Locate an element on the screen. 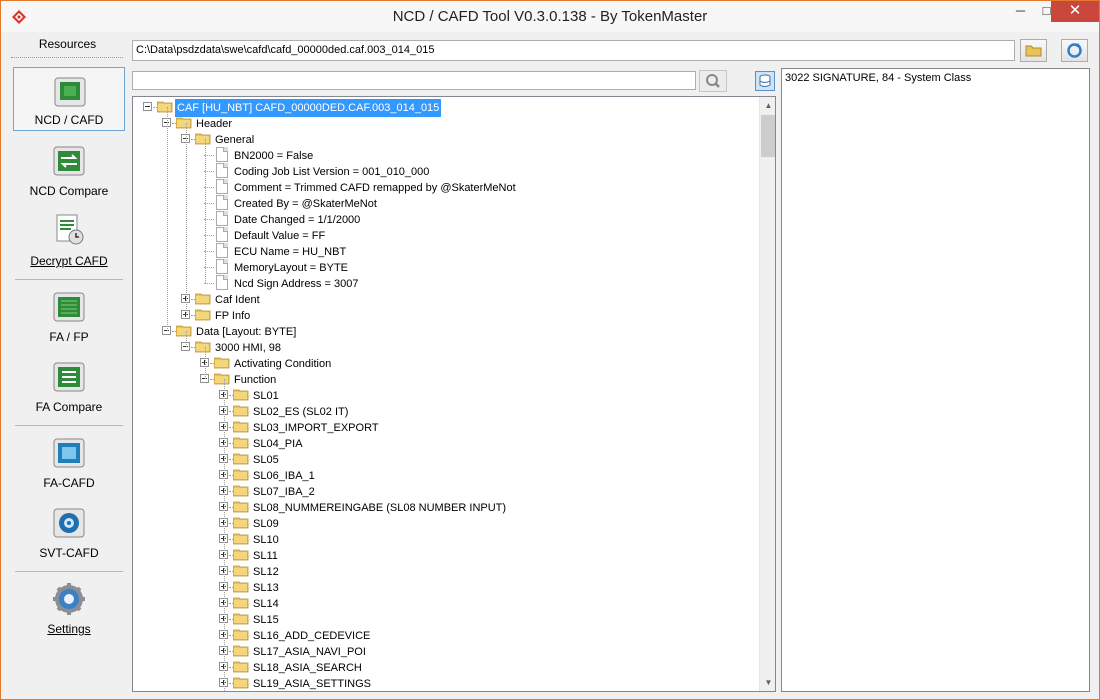  tree-leaf-property: Default Value = FF is located at coordinates (443, 235).